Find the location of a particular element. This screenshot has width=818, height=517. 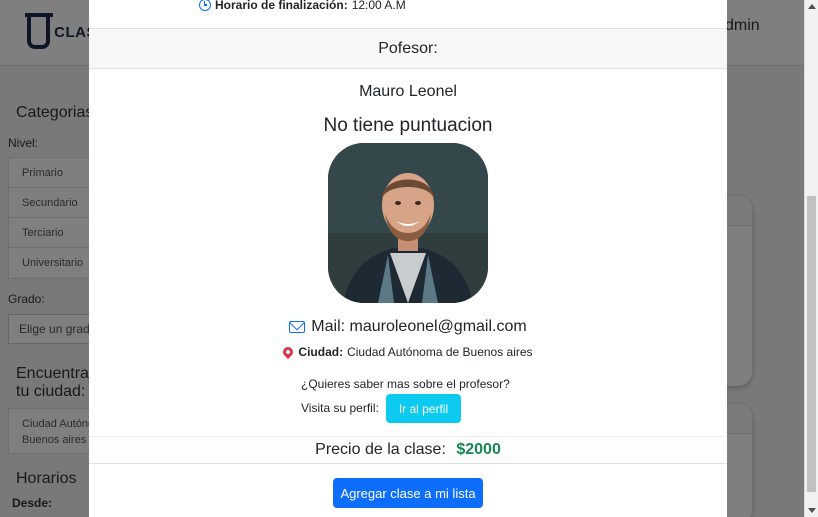

visit-profile-label: Visita su perfil: is located at coordinates (340, 408).